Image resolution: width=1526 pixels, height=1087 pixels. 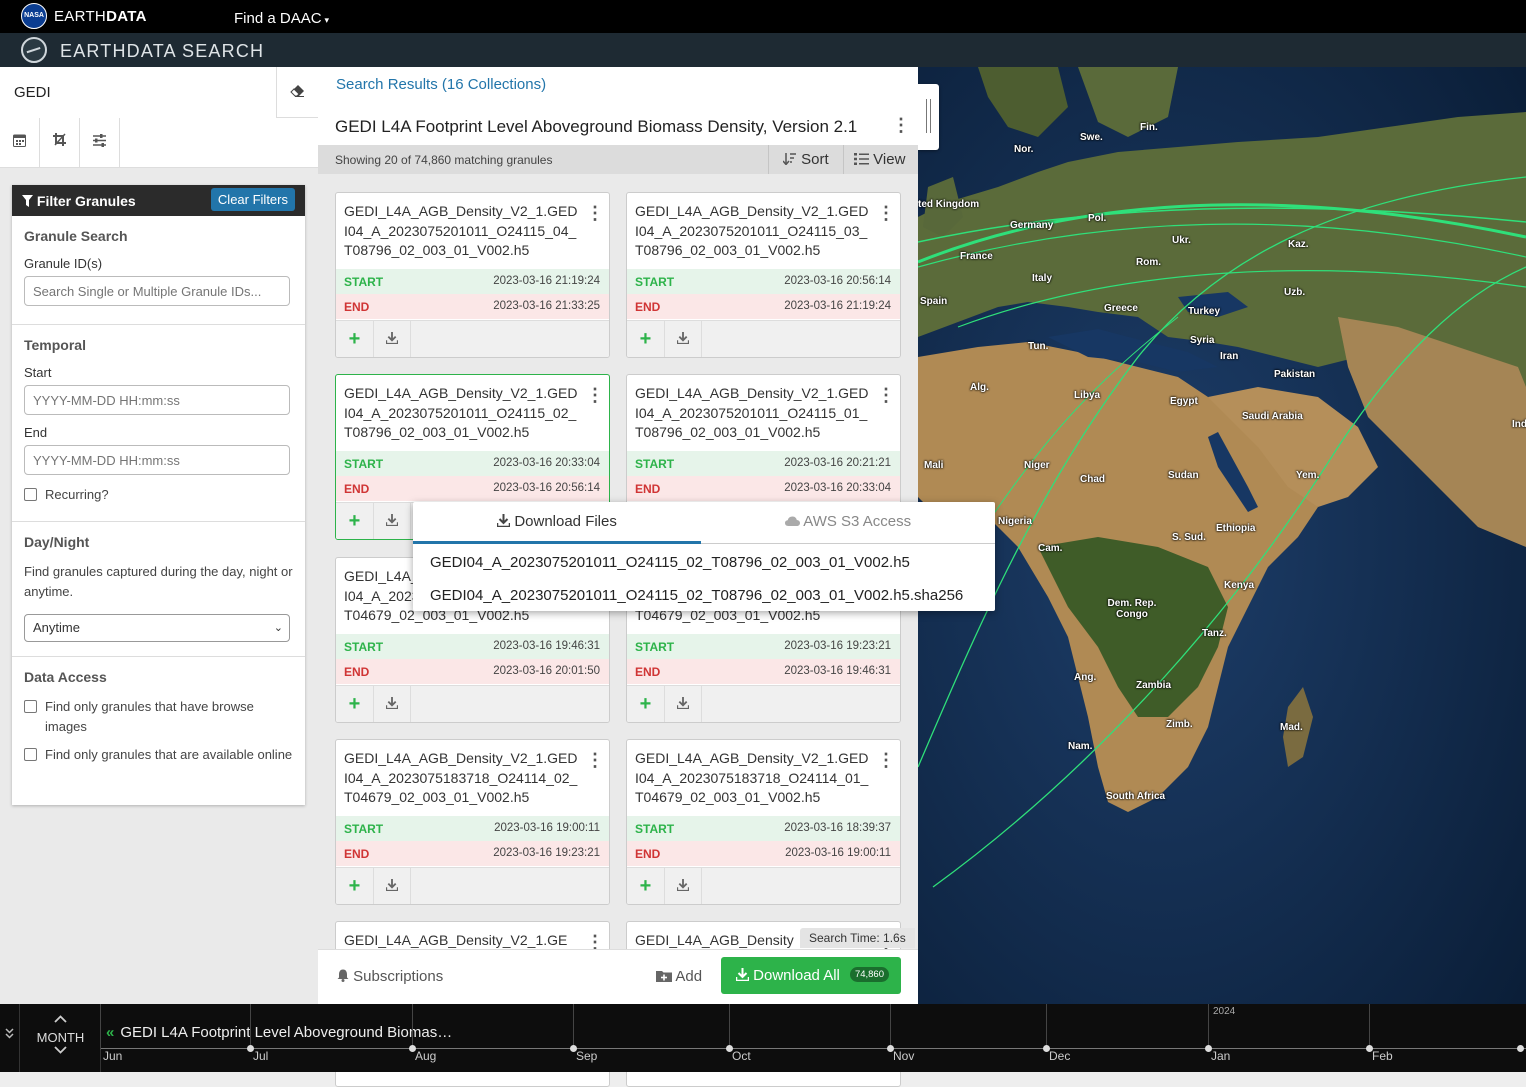 I want to click on map-country-label: Libya, so click(x=1087, y=395).